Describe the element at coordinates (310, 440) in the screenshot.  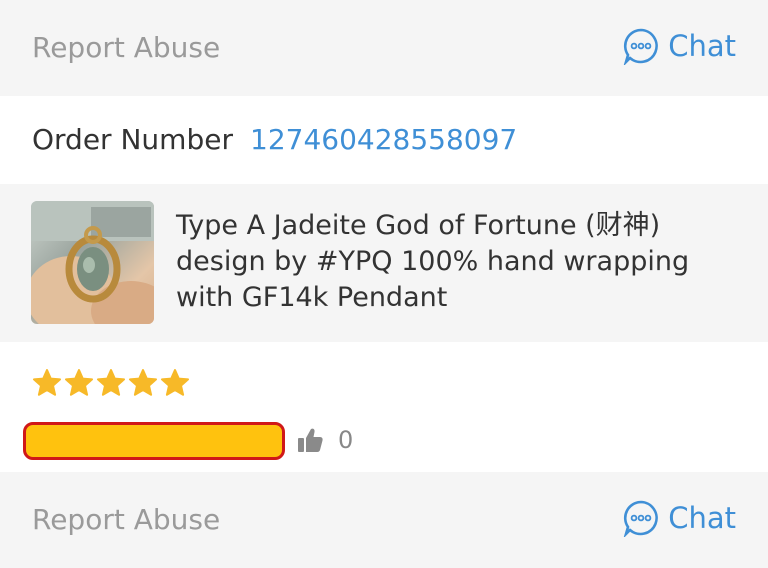
I see `thumbs-up-icon` at that location.